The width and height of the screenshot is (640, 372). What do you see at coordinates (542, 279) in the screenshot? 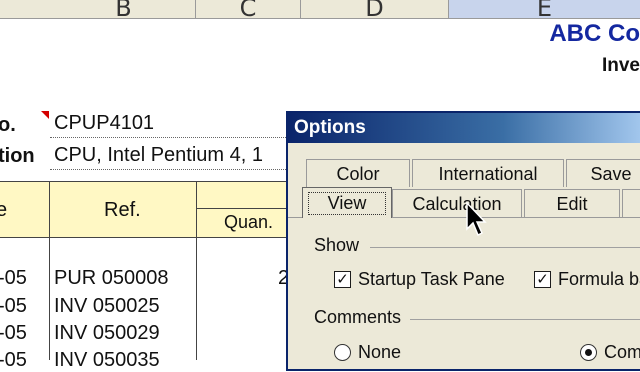
I see `formula-bar-checkbox: ✓` at bounding box center [542, 279].